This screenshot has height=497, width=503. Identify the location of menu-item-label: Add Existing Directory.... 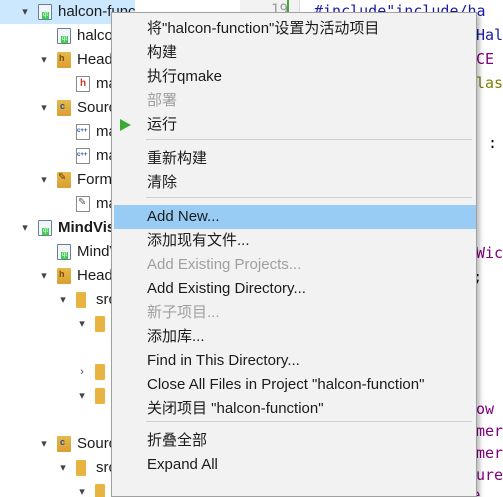
(226, 288).